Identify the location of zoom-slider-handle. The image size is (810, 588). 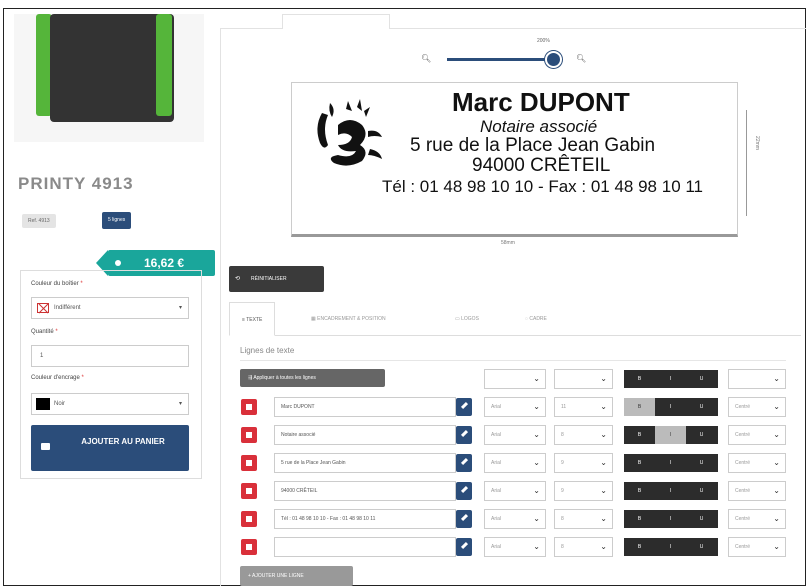
(553, 59).